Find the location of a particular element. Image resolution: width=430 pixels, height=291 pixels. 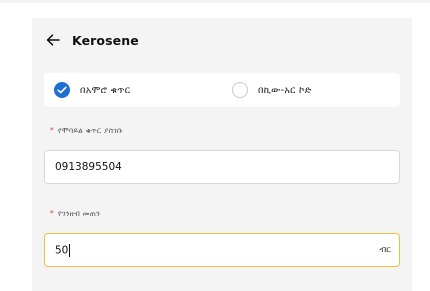

amount-field-label-text: የገንዘብ መጠን is located at coordinates (79, 213).